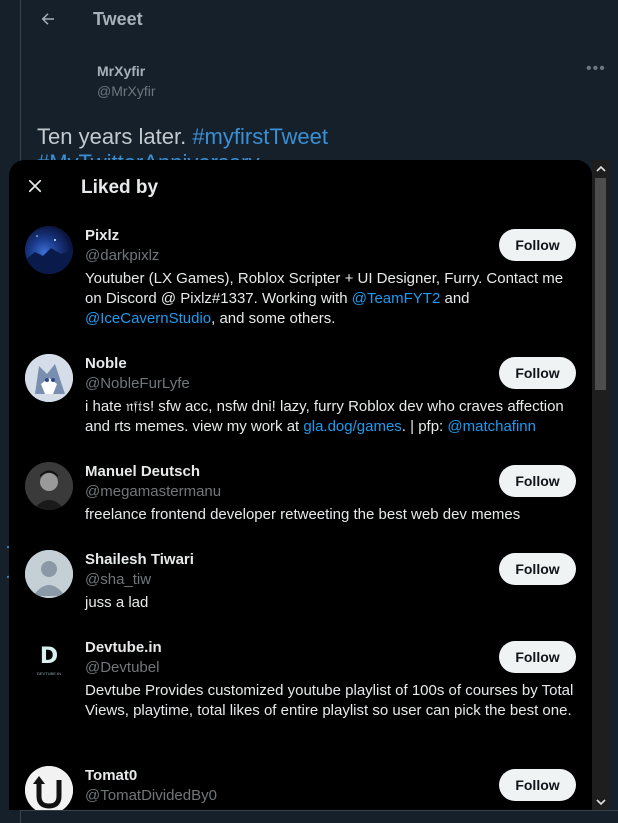 The width and height of the screenshot is (618, 823). I want to click on user-handle: @TomatDividedBy0, so click(151, 795).